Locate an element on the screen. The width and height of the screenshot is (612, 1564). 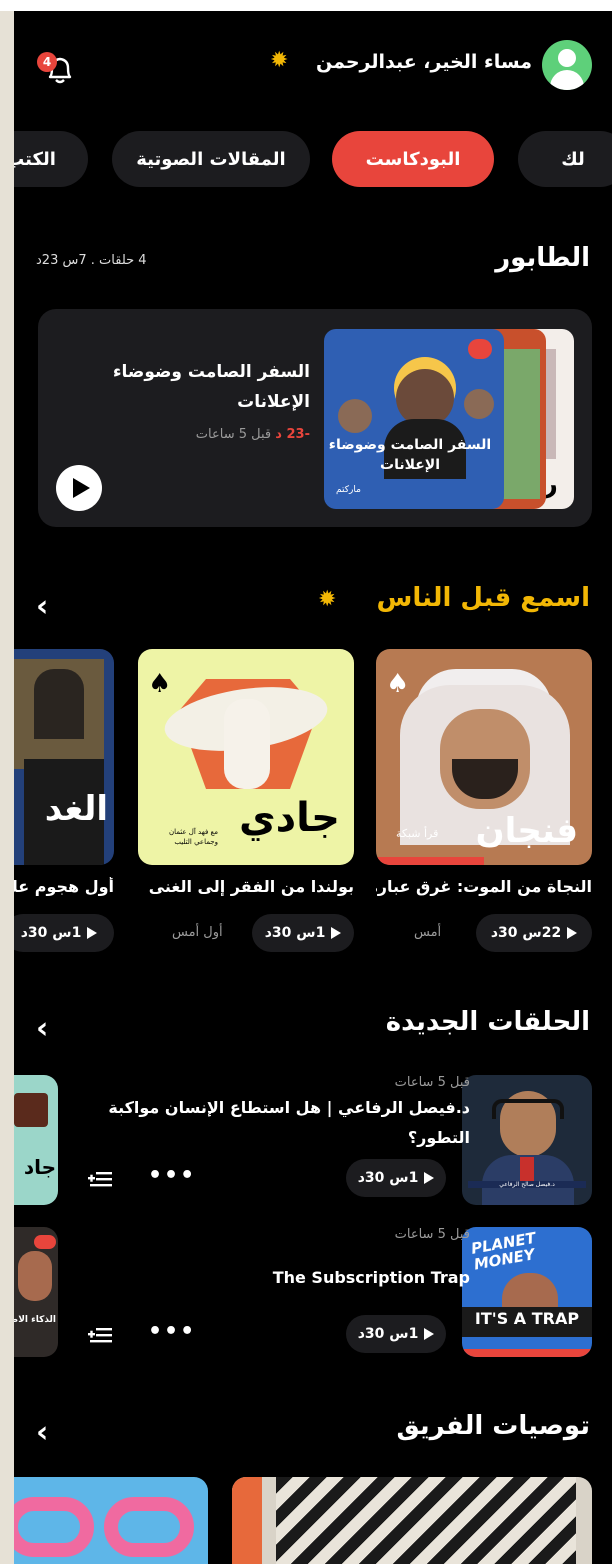
episode-cover-bottom: IT'S A TRAP is located at coordinates (527, 1318).